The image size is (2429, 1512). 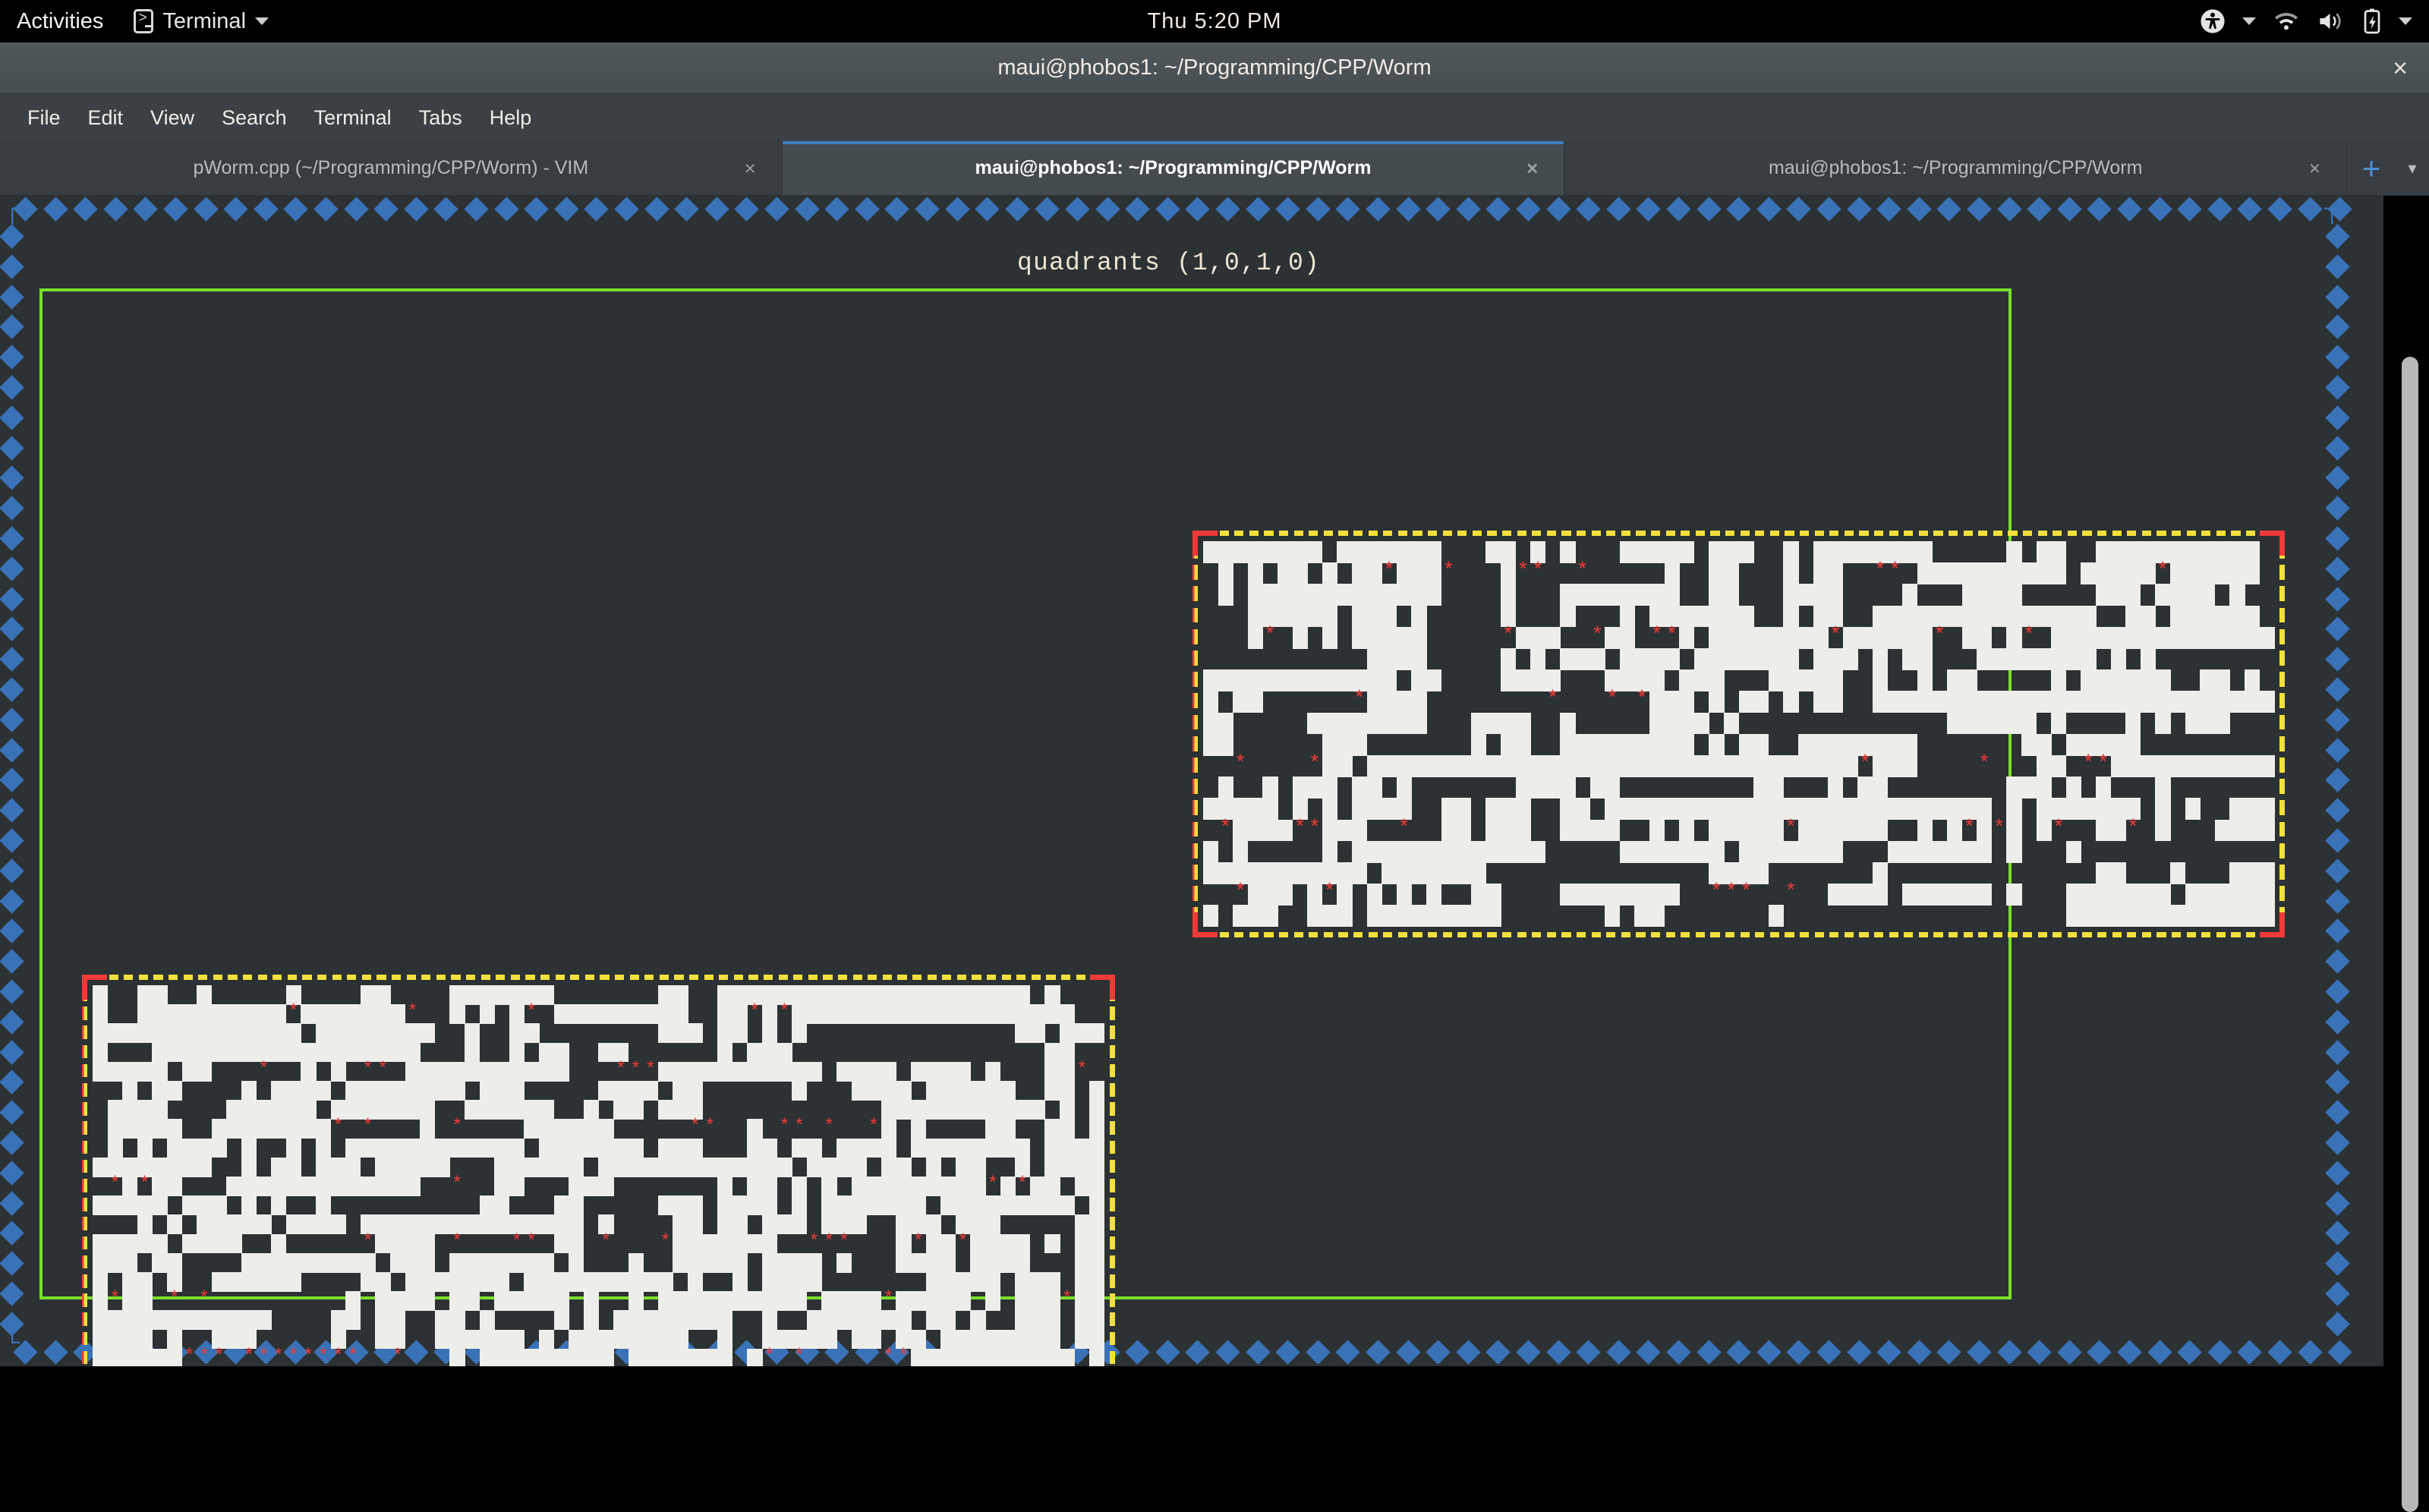 What do you see at coordinates (2286, 21) in the screenshot?
I see `wifi-icon` at bounding box center [2286, 21].